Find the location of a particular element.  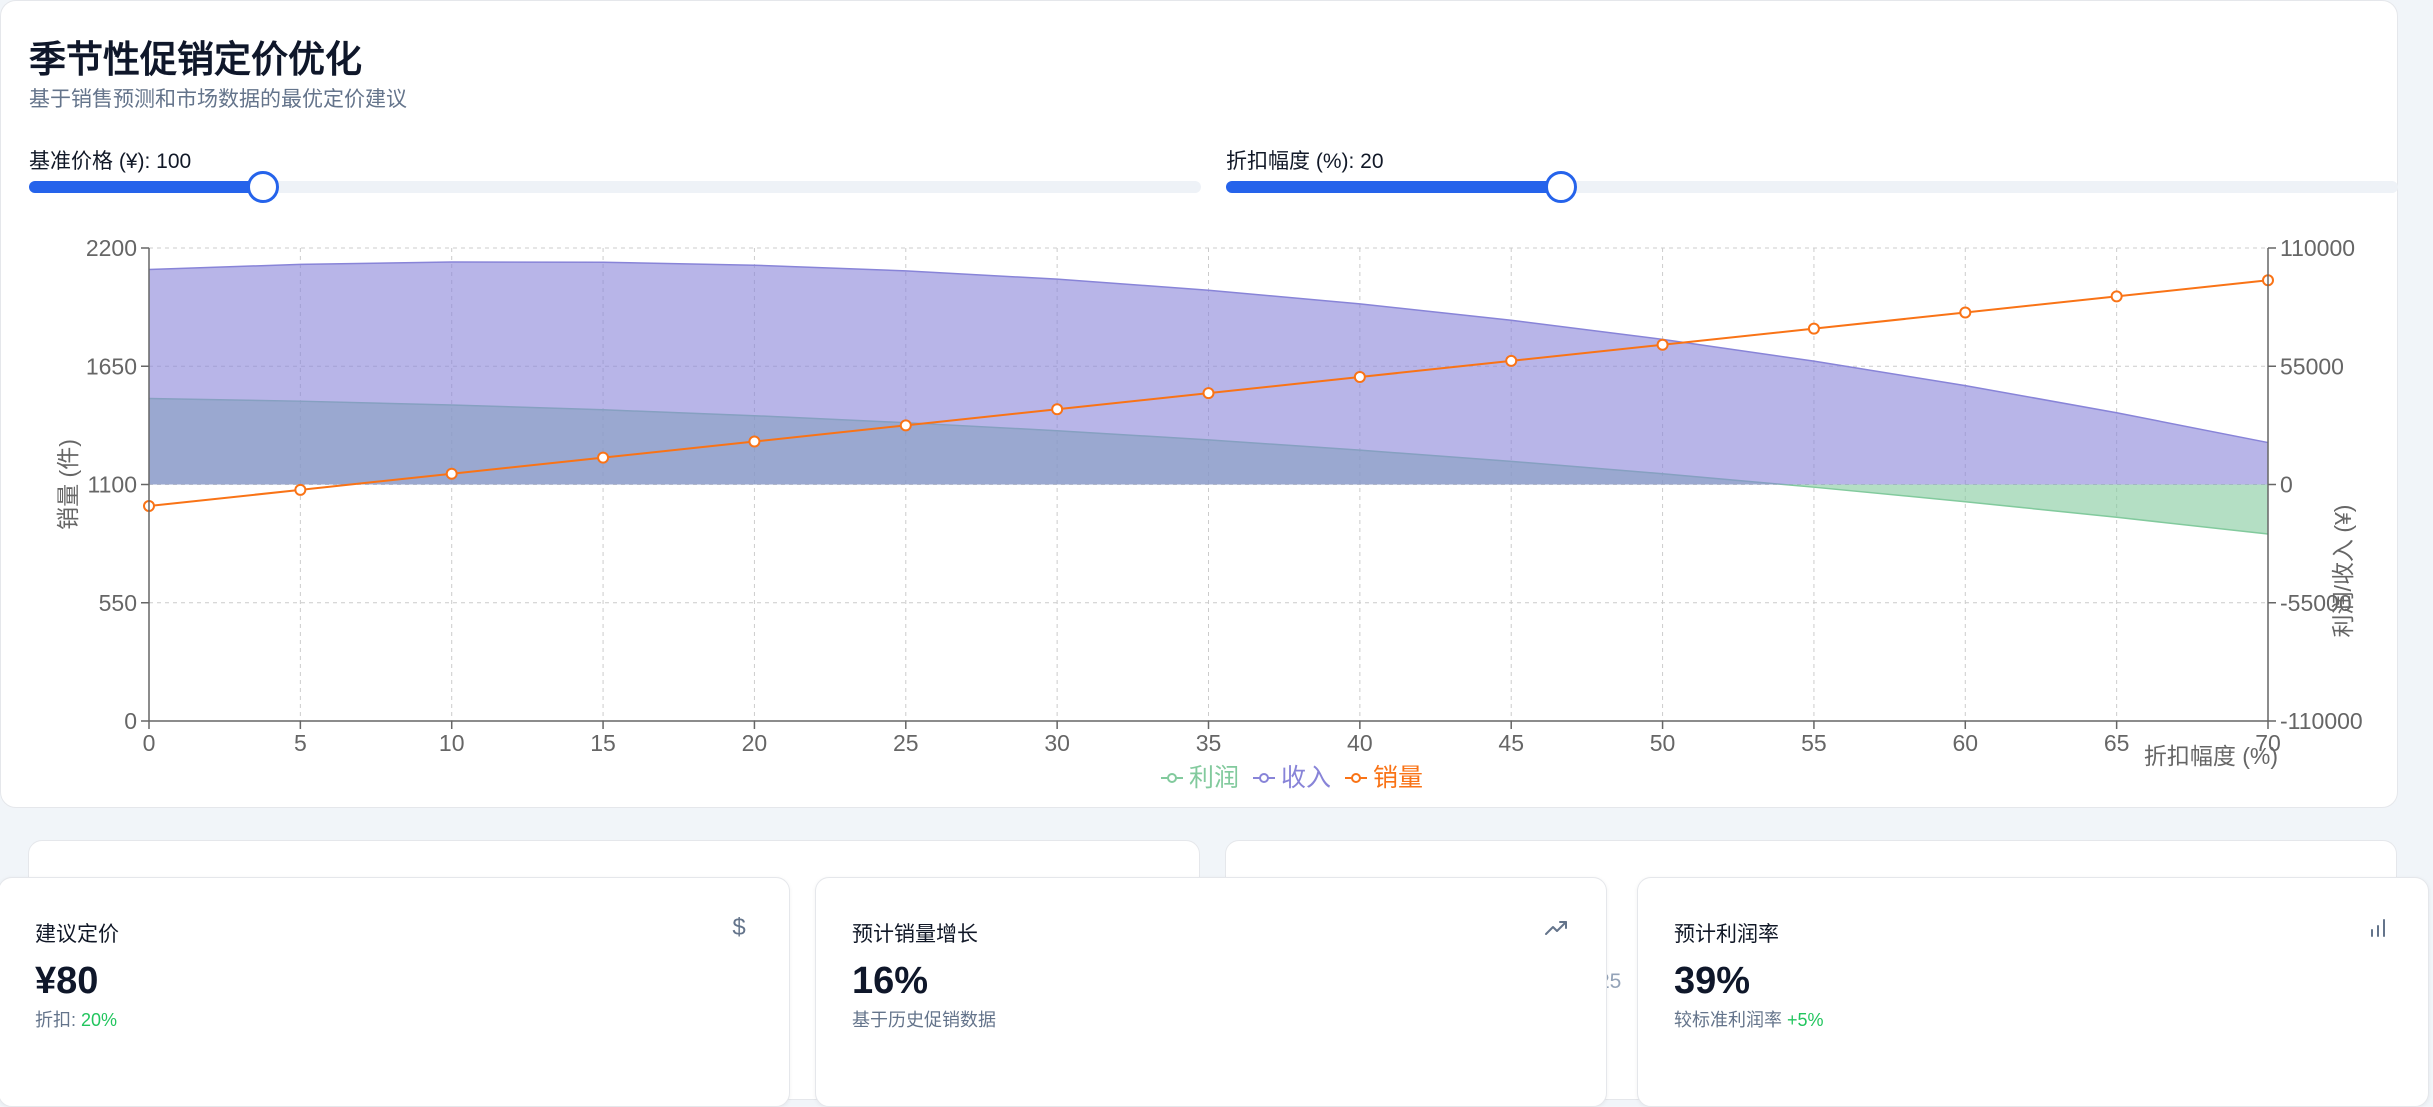

x-tick-label: 35 is located at coordinates (1209, 743).